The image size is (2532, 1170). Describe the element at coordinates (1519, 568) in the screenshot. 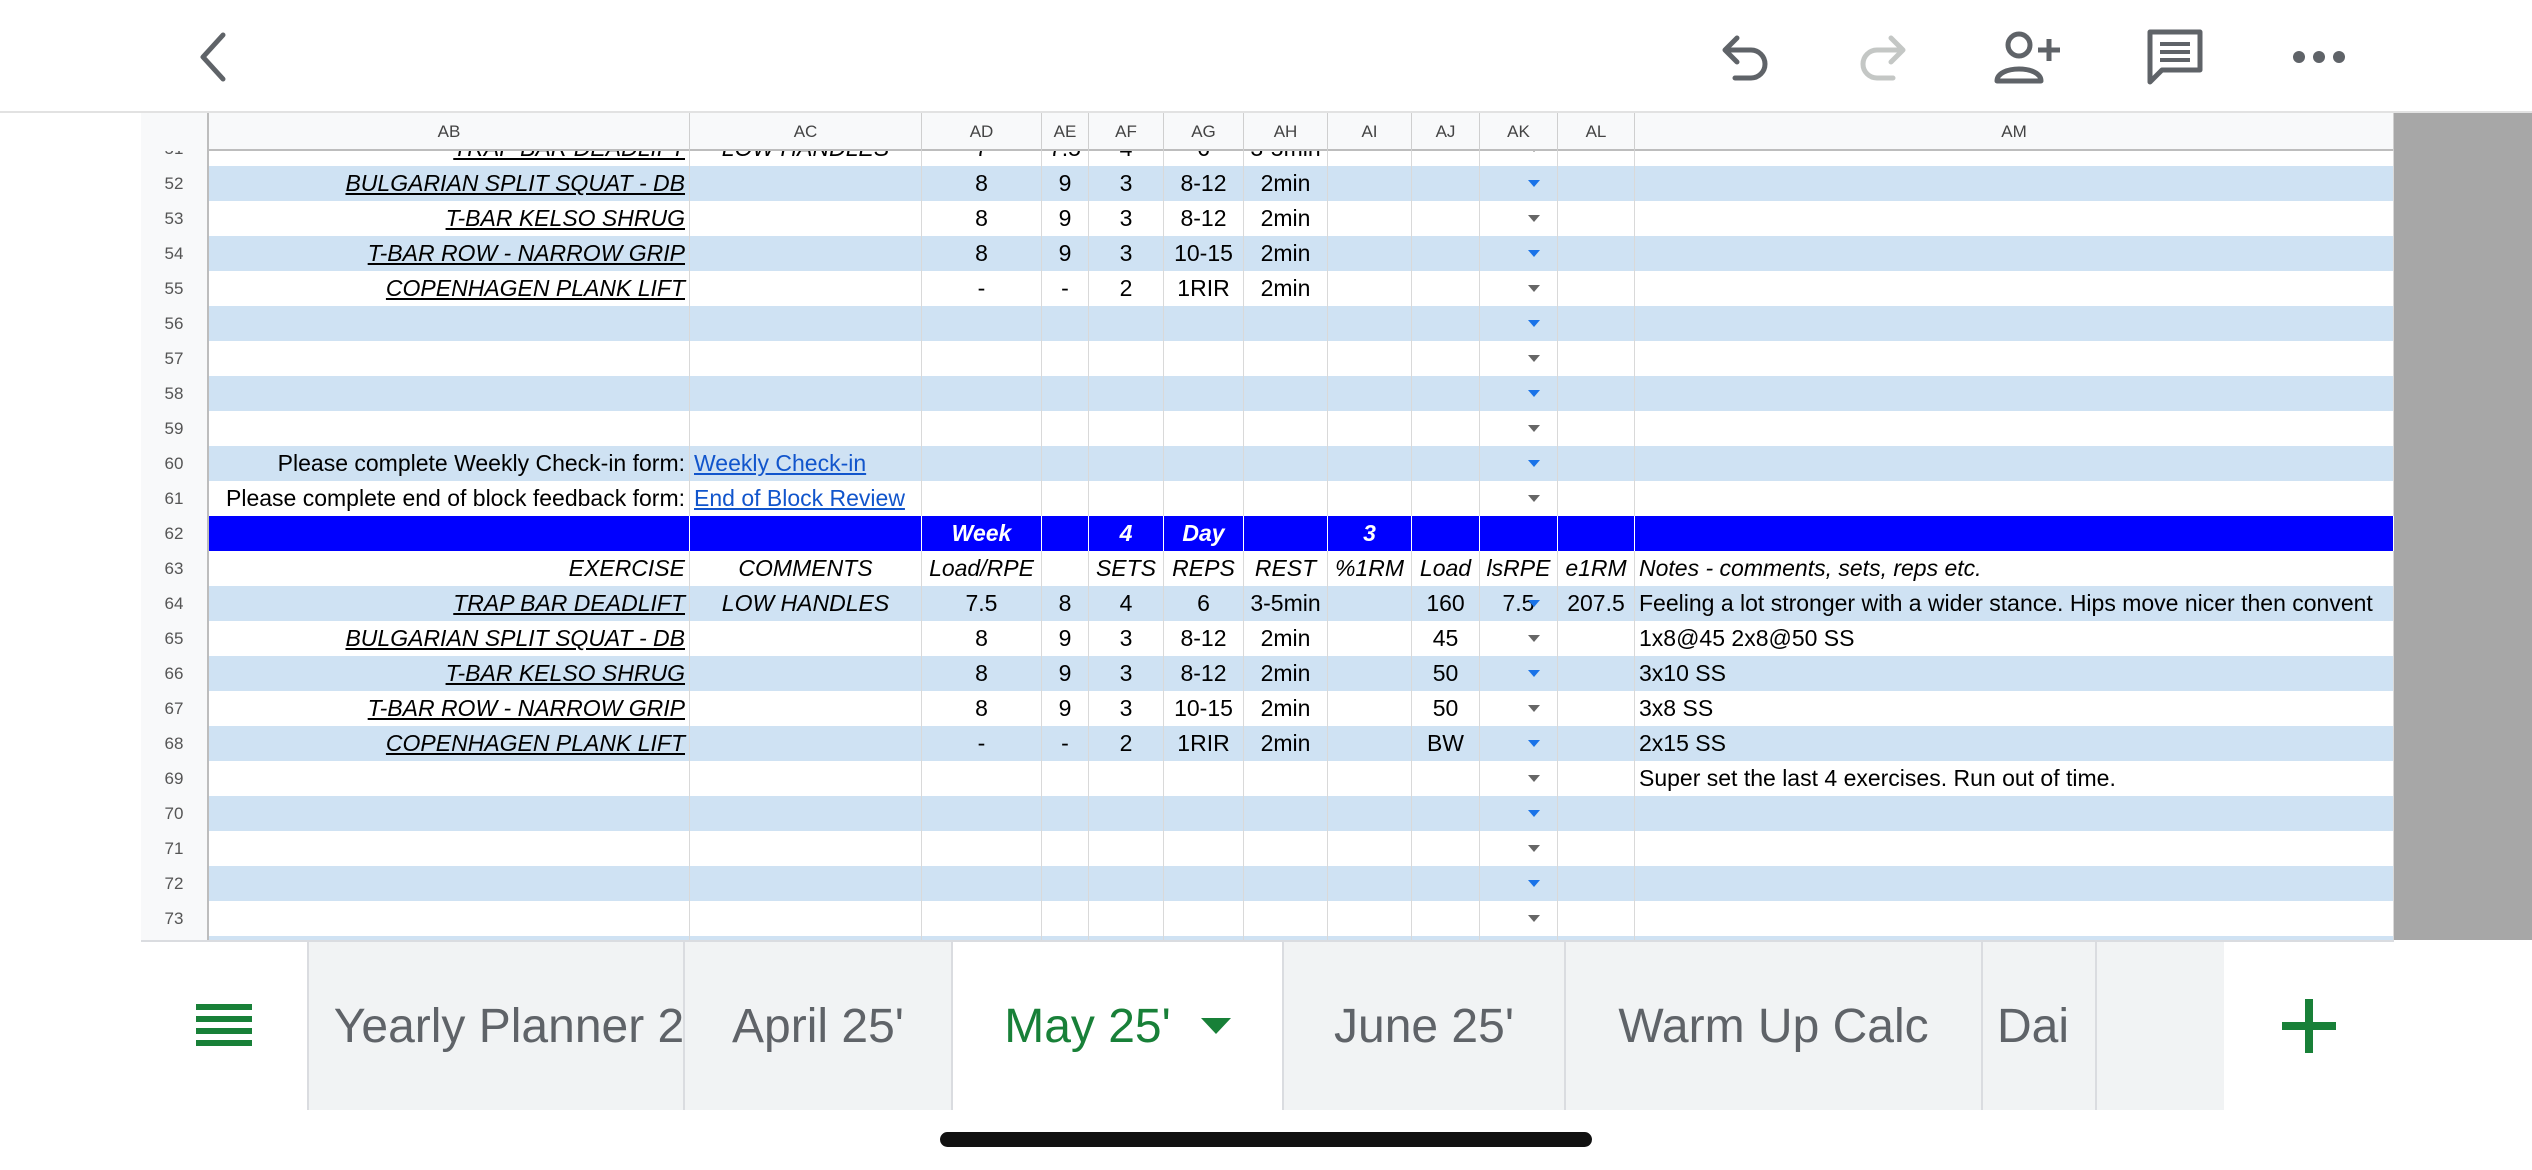

I see `cell-ak: lsRPE` at that location.